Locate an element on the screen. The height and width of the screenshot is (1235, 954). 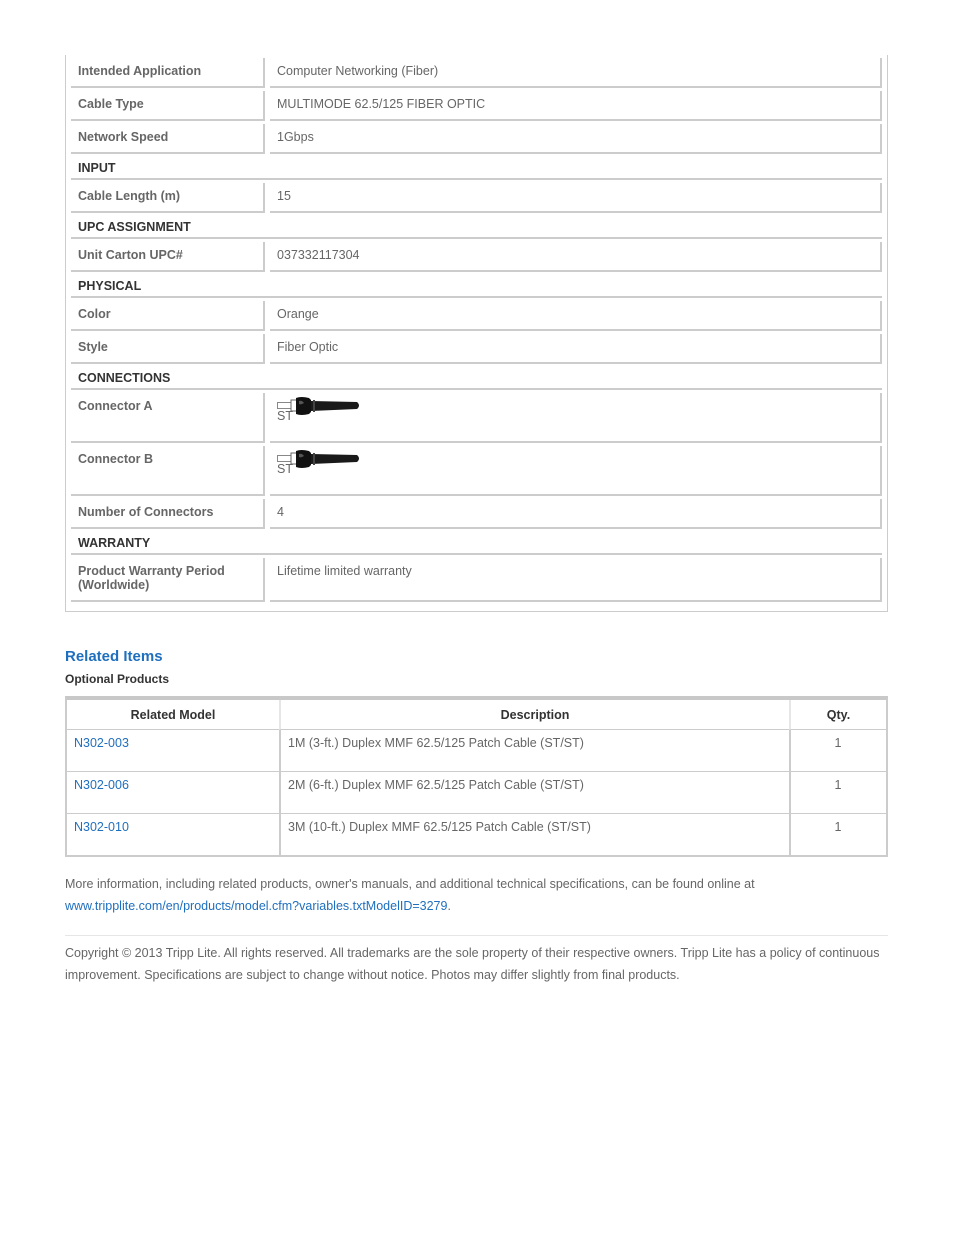
model-link: N302-006 is located at coordinates (101, 785).